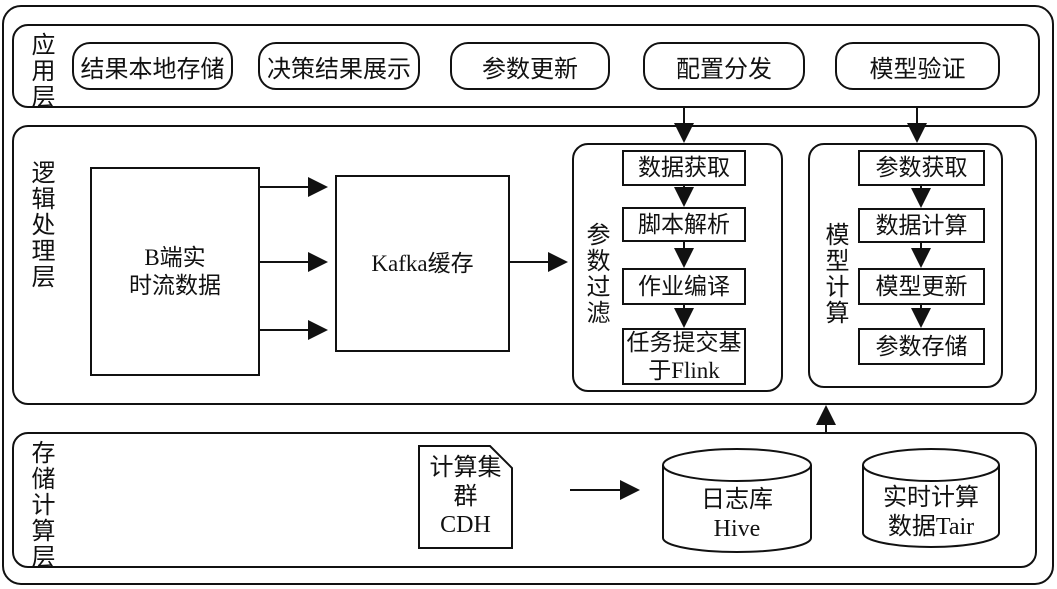 The width and height of the screenshot is (1057, 589). I want to click on model-step: 数据计算, so click(921, 225).